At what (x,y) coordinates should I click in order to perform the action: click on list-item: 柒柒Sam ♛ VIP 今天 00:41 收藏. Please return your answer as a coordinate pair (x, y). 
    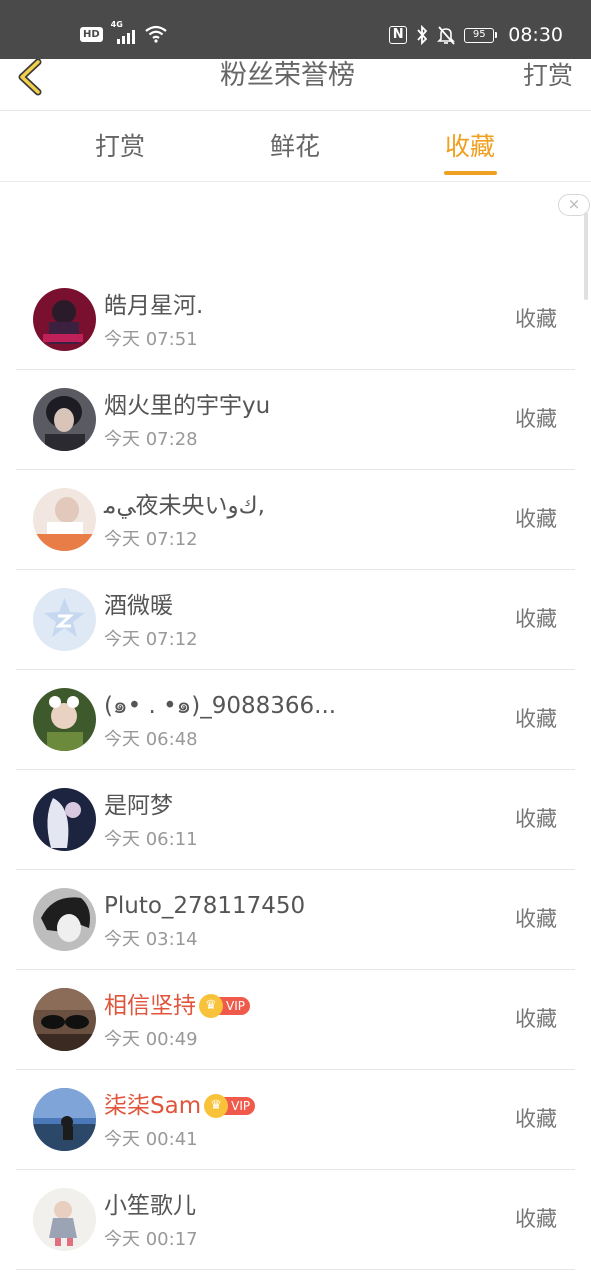
    Looking at the image, I should click on (295, 1120).